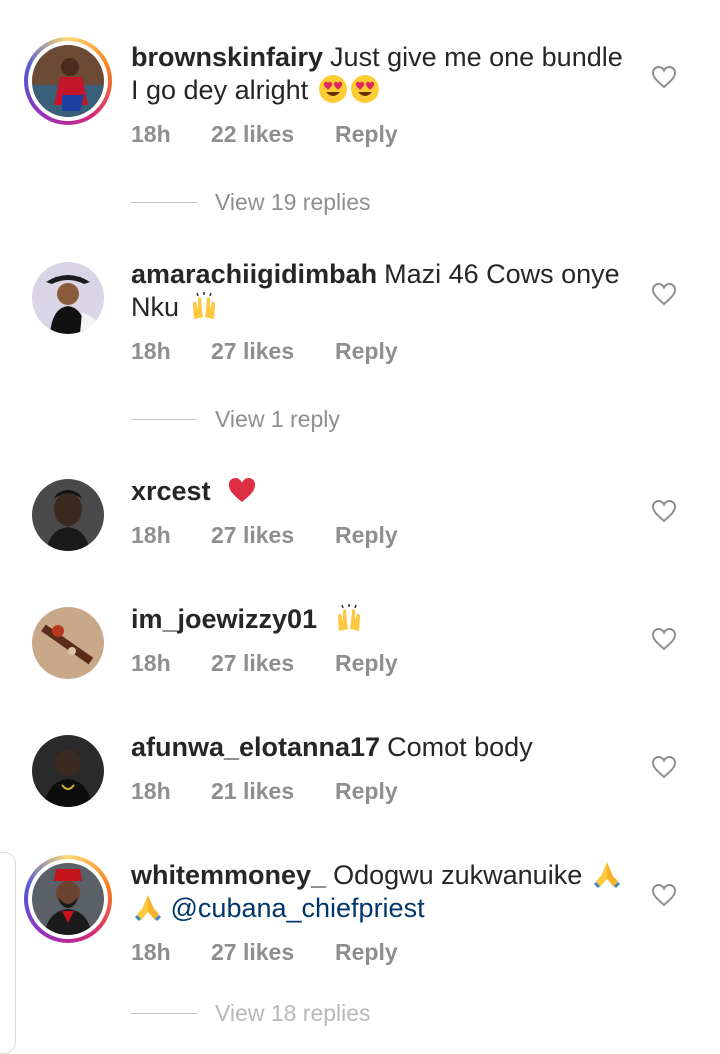 The image size is (720, 1054). What do you see at coordinates (171, 491) in the screenshot?
I see `username: xrcest` at bounding box center [171, 491].